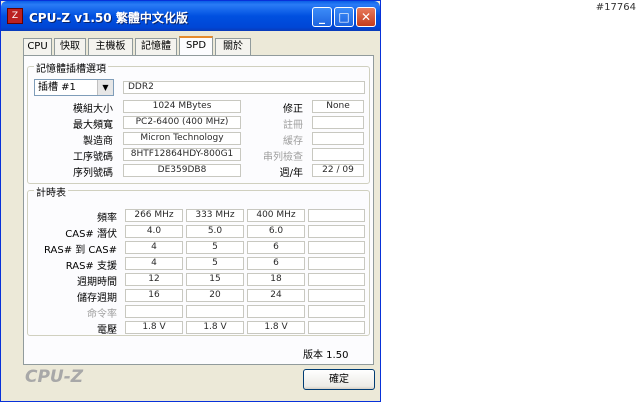 The height and width of the screenshot is (402, 640). What do you see at coordinates (156, 46) in the screenshot?
I see `tab-memory: 記憶體` at bounding box center [156, 46].